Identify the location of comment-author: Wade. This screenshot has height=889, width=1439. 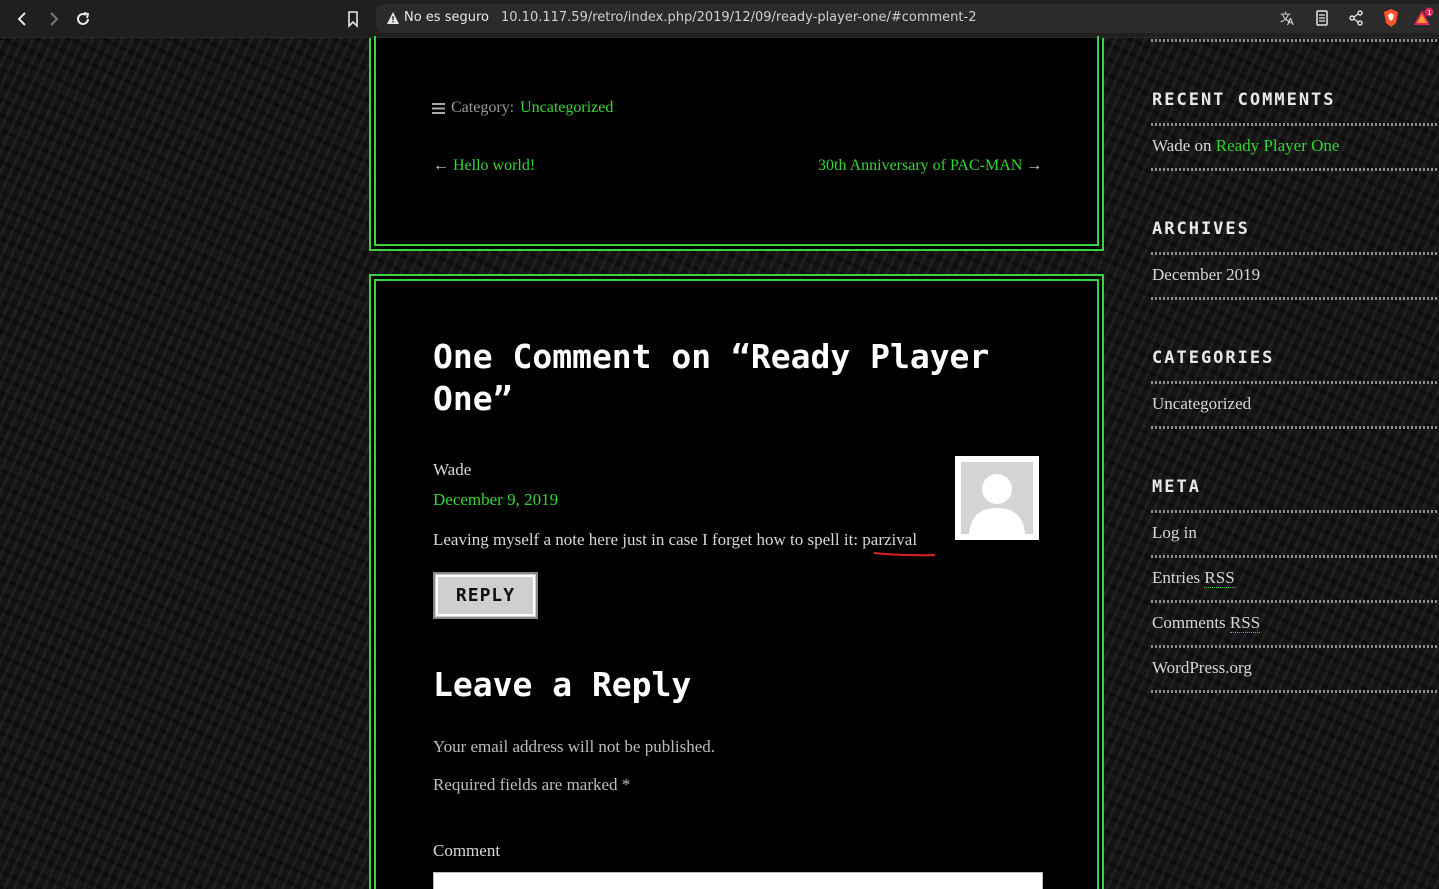
(452, 469).